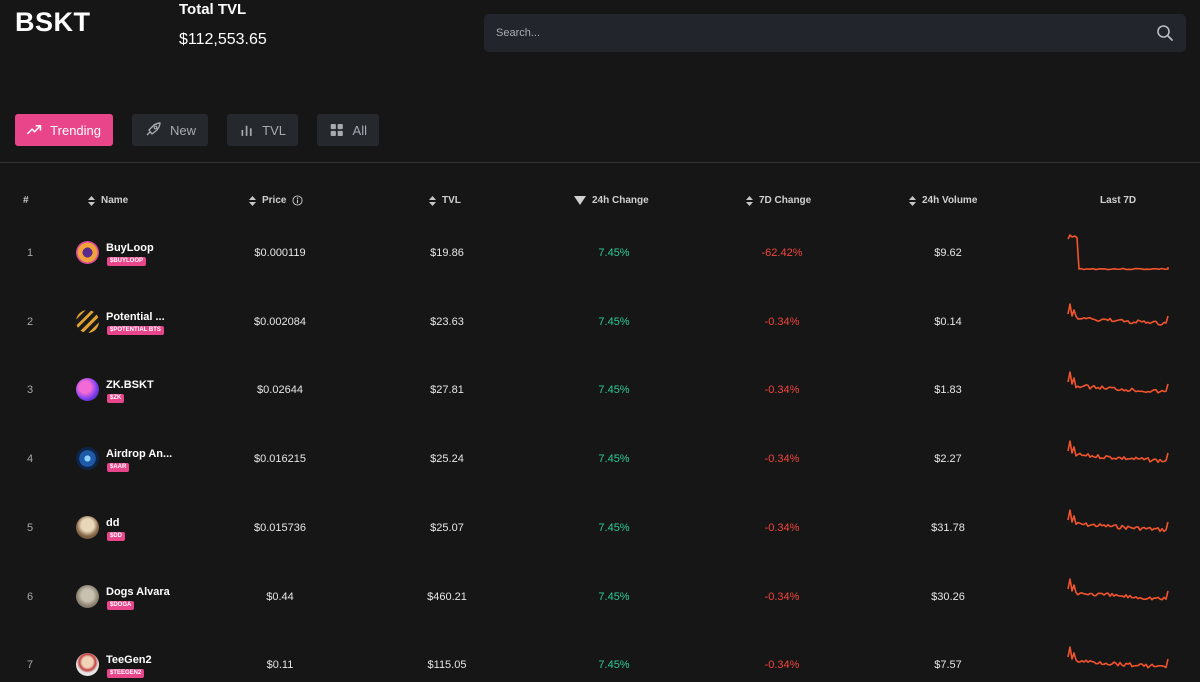 The height and width of the screenshot is (682, 1200). What do you see at coordinates (348, 130) in the screenshot?
I see `tab-all: All` at bounding box center [348, 130].